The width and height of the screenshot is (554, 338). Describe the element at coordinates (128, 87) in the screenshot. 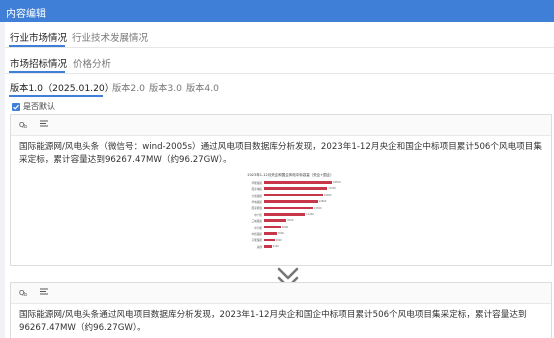

I see `version-2: 版本2.0` at that location.